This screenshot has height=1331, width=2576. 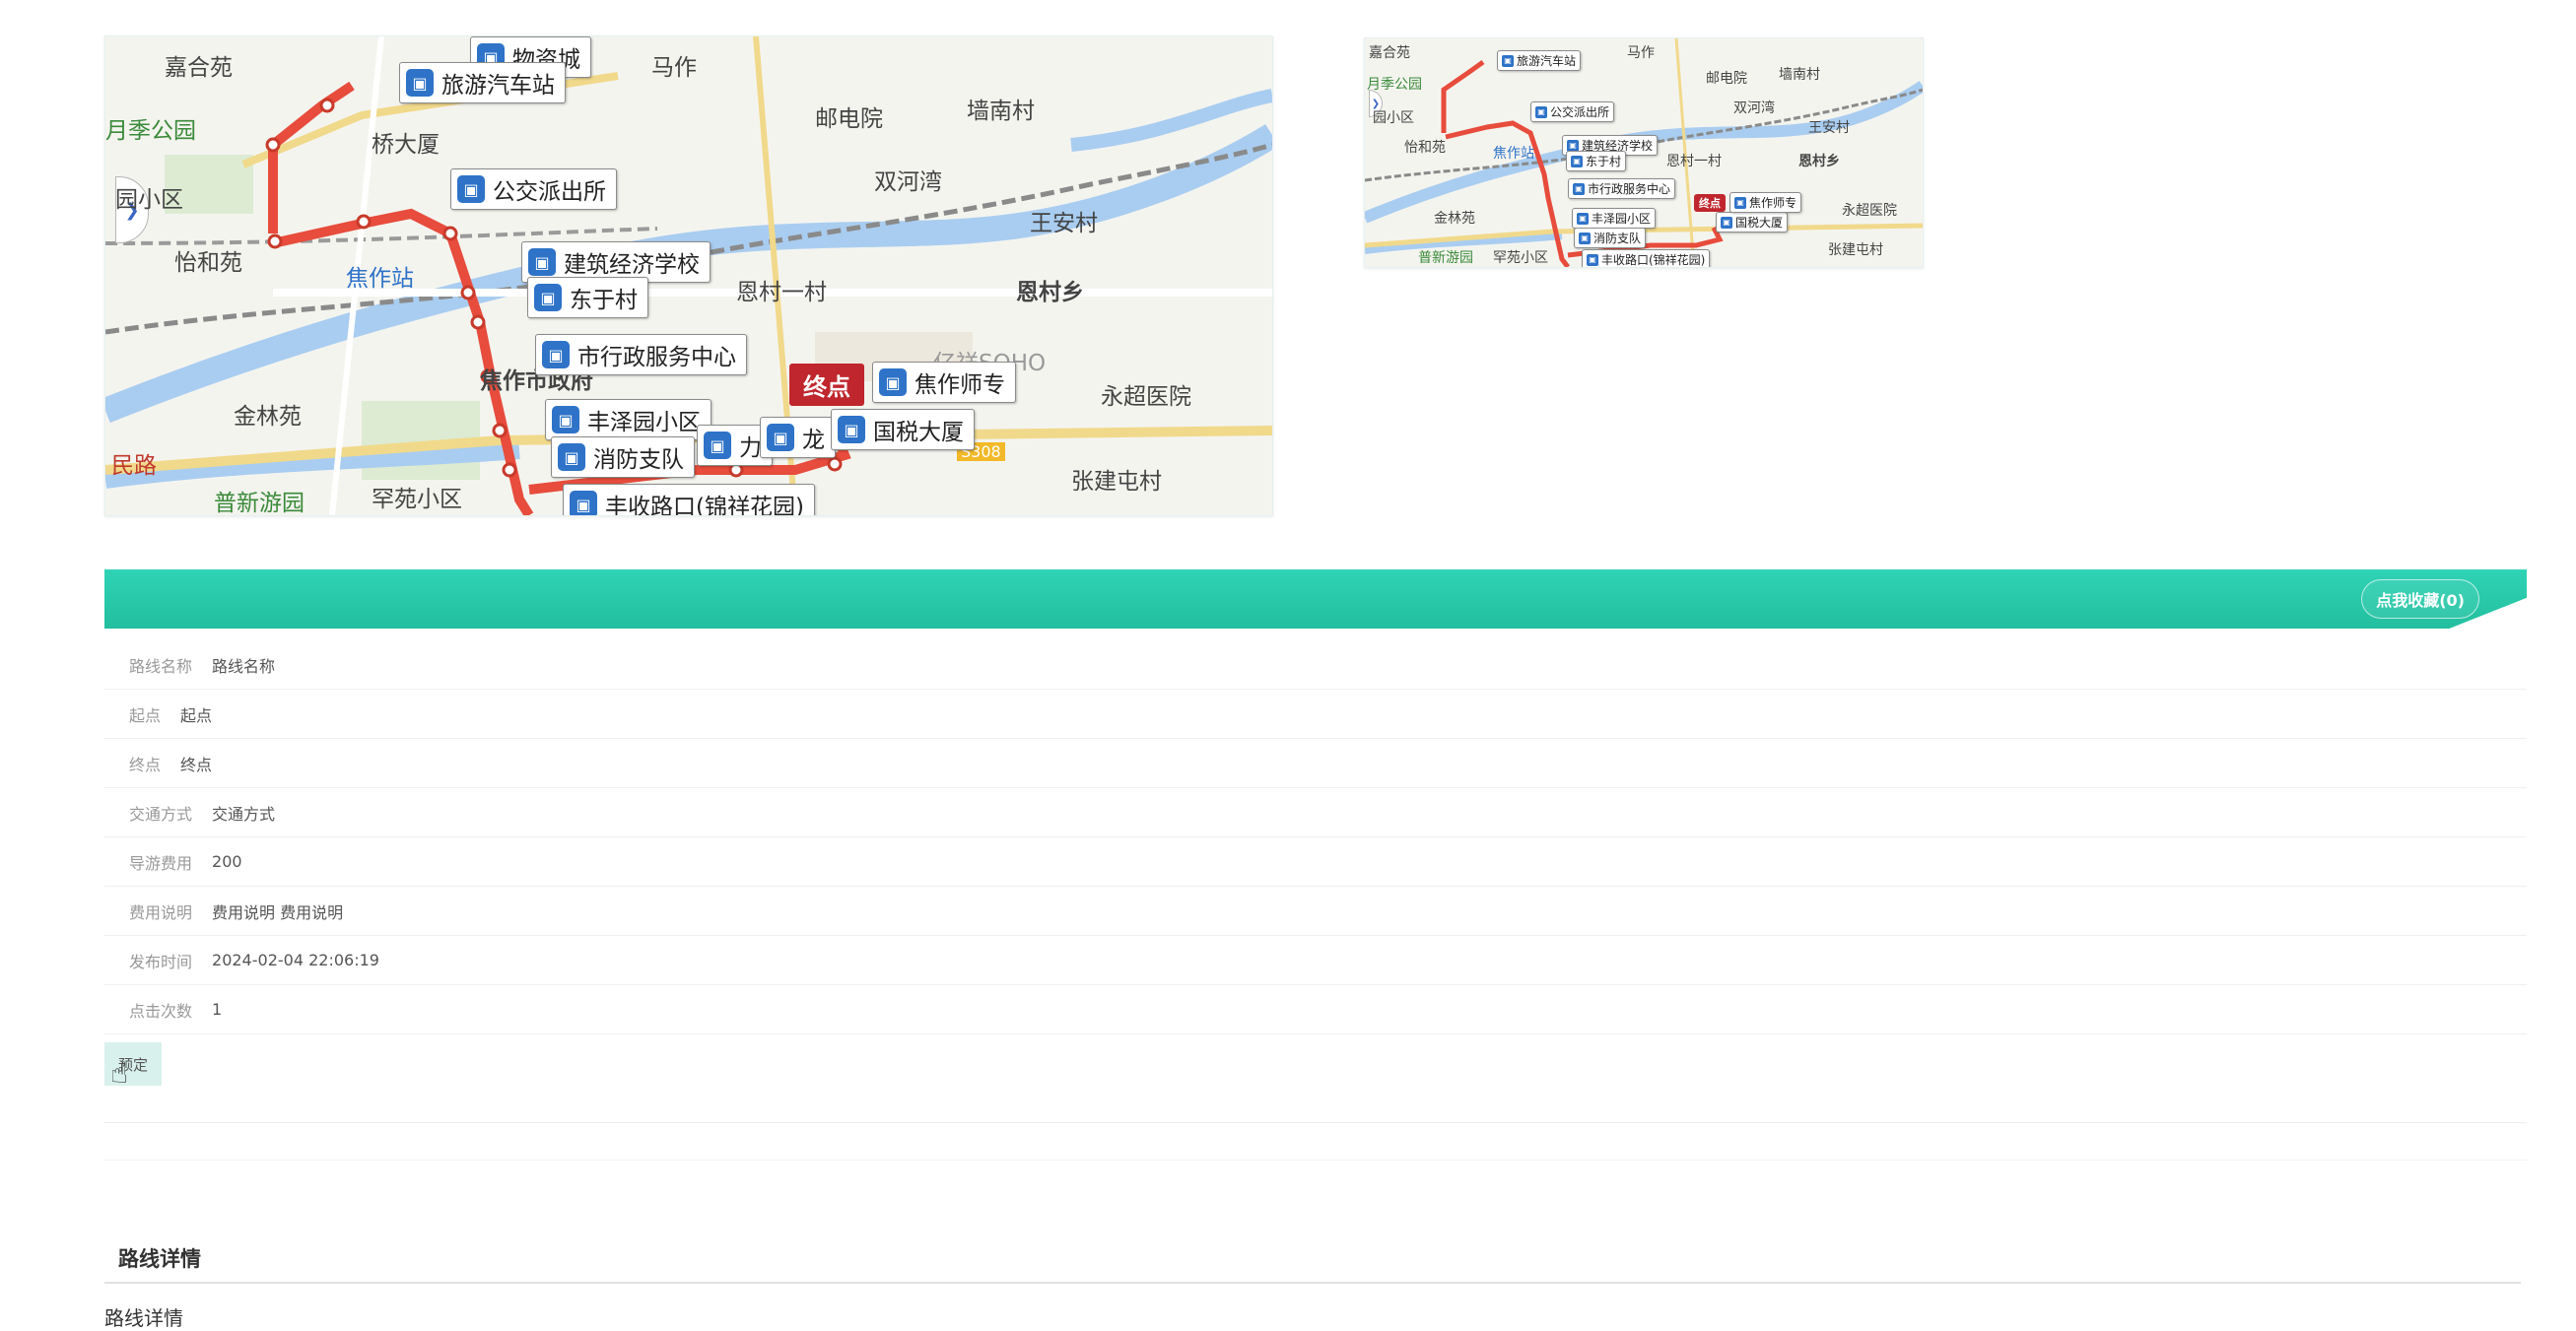 I want to click on route-detail-underline, so click(x=1312, y=1283).